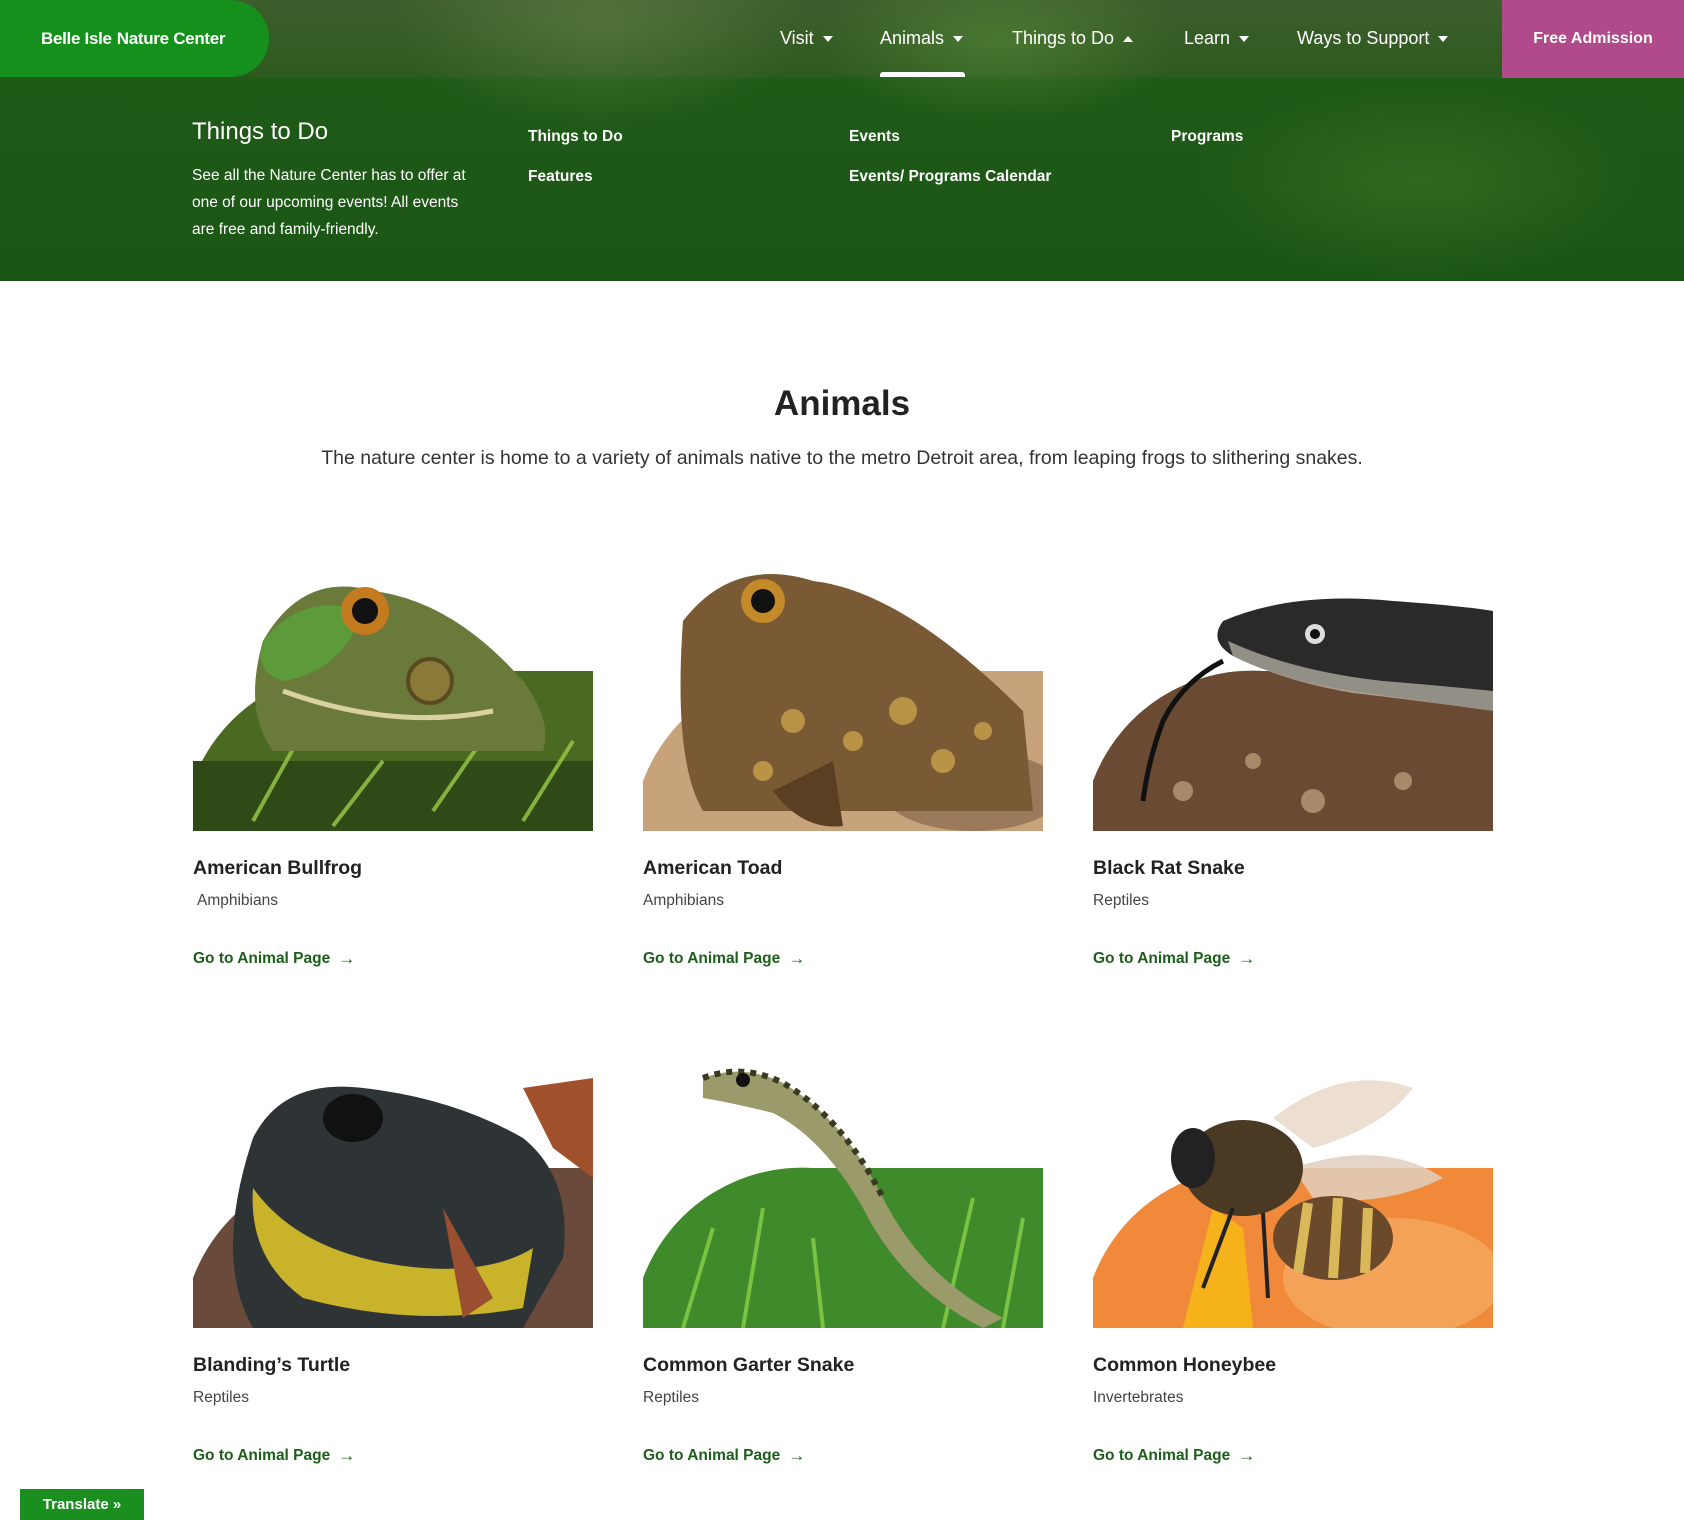  Describe the element at coordinates (1063, 38) in the screenshot. I see `nav-label: Things to Do` at that location.